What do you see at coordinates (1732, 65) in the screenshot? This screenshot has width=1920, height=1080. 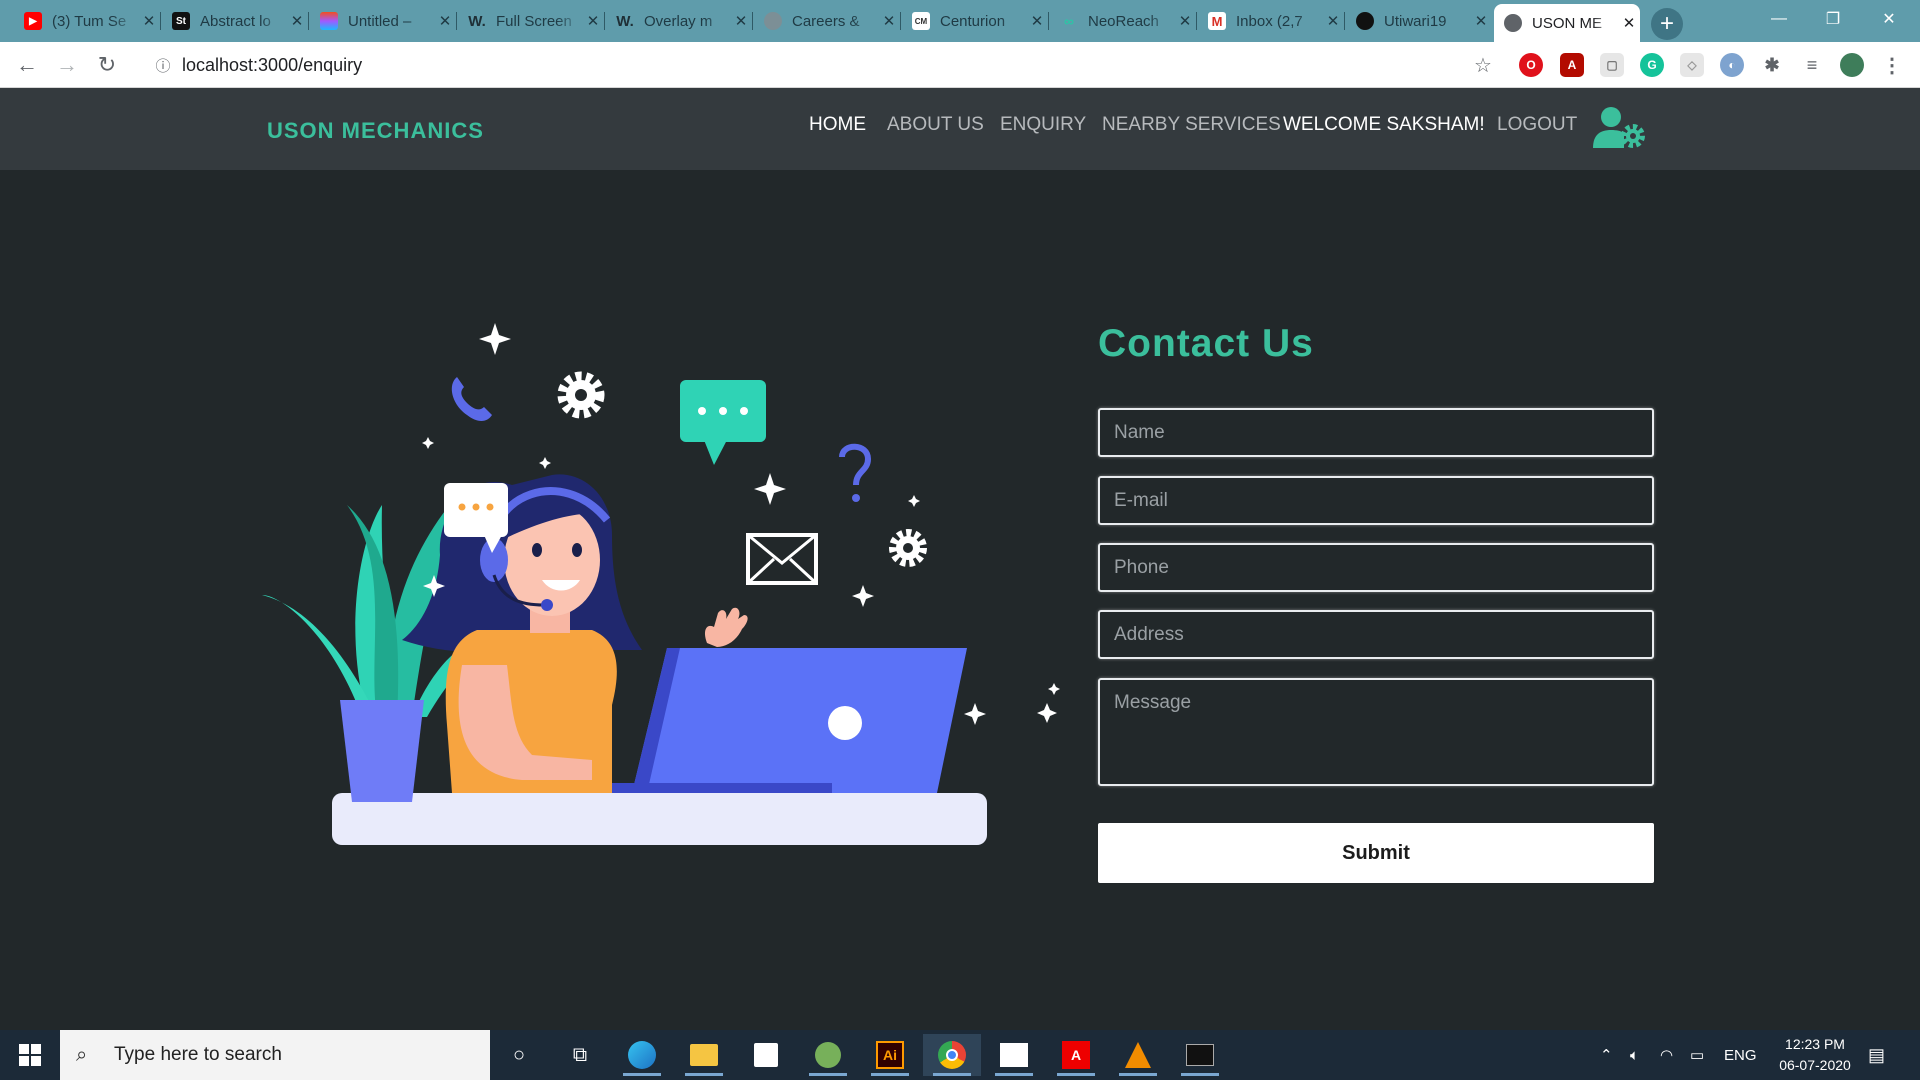 I see `extension-icon: ◐` at bounding box center [1732, 65].